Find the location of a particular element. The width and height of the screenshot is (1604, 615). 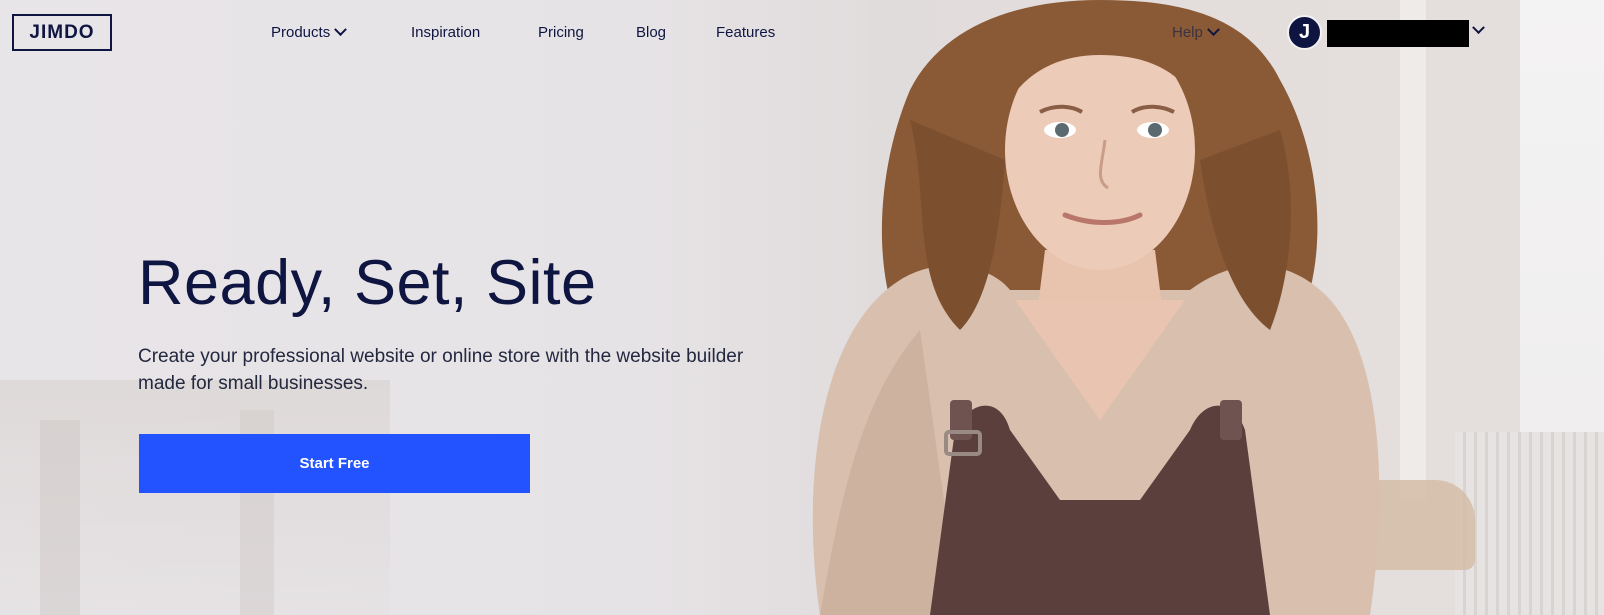

help-menu: Help is located at coordinates (1196, 32).